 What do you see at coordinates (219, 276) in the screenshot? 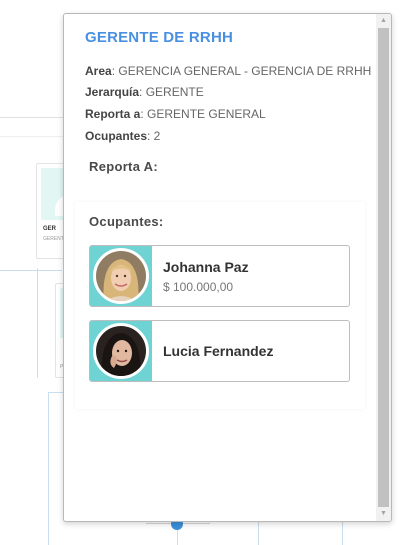
I see `occupant-card: Johanna Paz $ 100.000,00` at bounding box center [219, 276].